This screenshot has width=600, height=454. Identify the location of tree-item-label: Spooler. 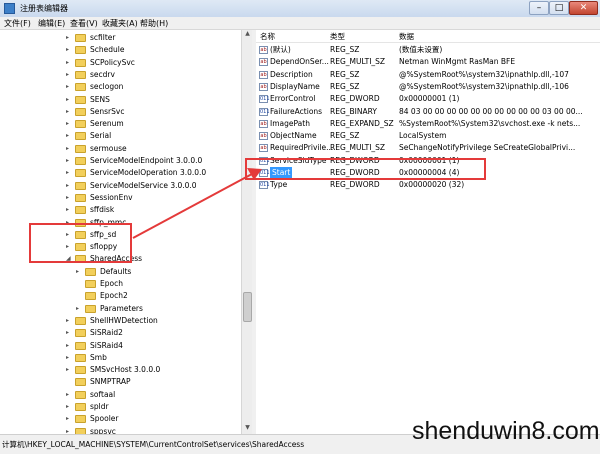
(104, 419).